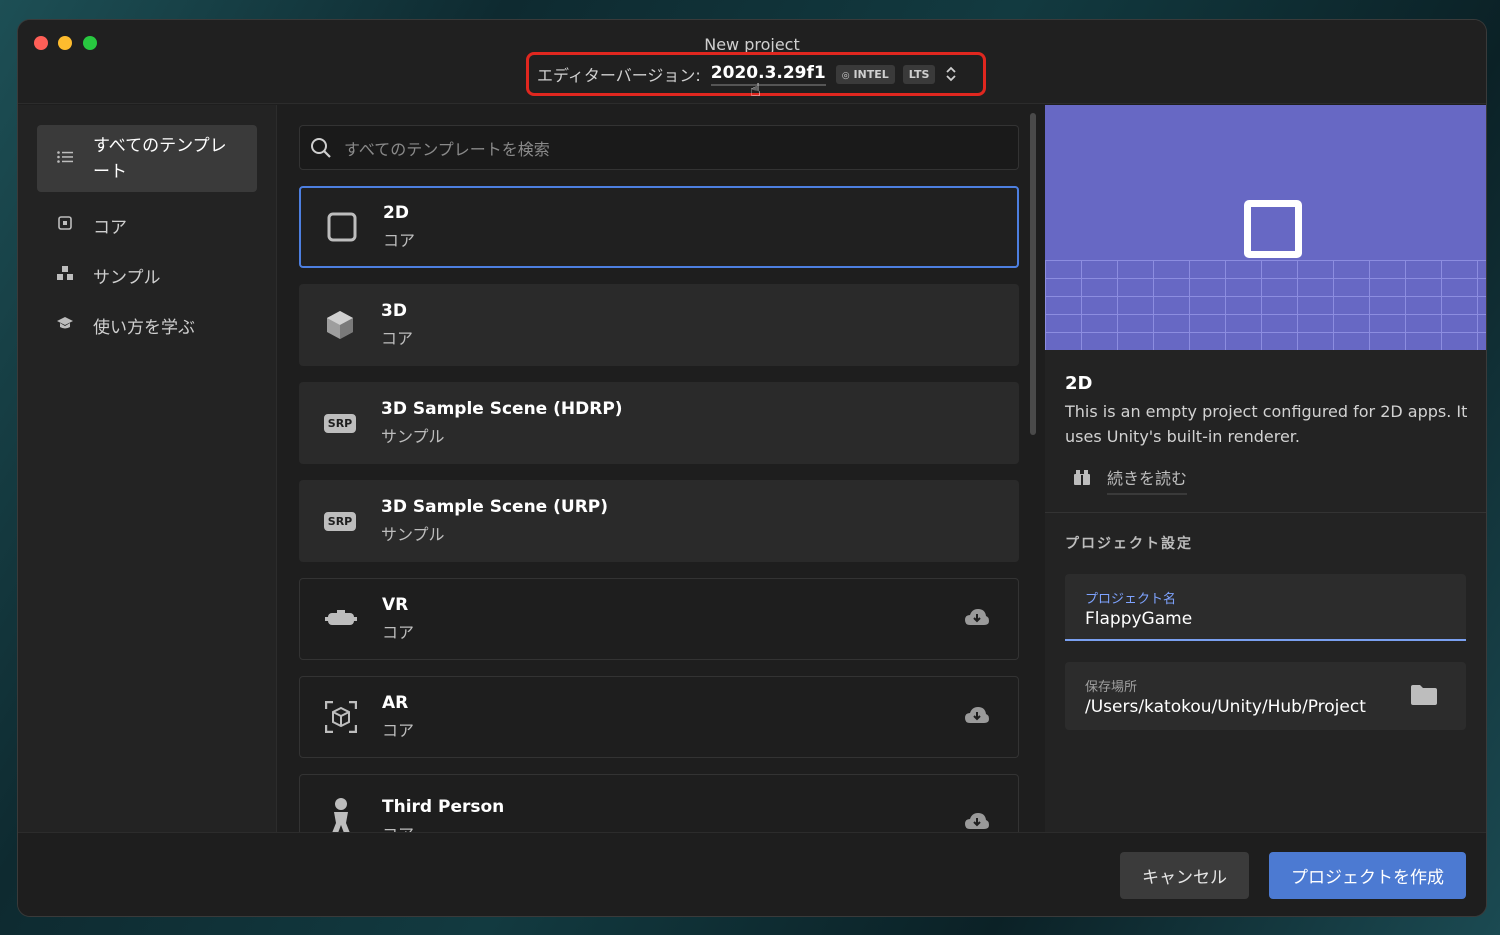 Image resolution: width=1500 pixels, height=935 pixels. I want to click on sidebar-item-label: サンプル, so click(127, 277).